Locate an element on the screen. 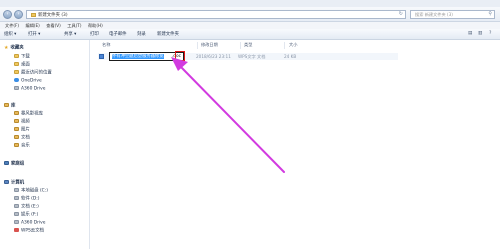 This screenshot has width=500, height=249. sidebar-item-videos: 视频 is located at coordinates (17, 122).